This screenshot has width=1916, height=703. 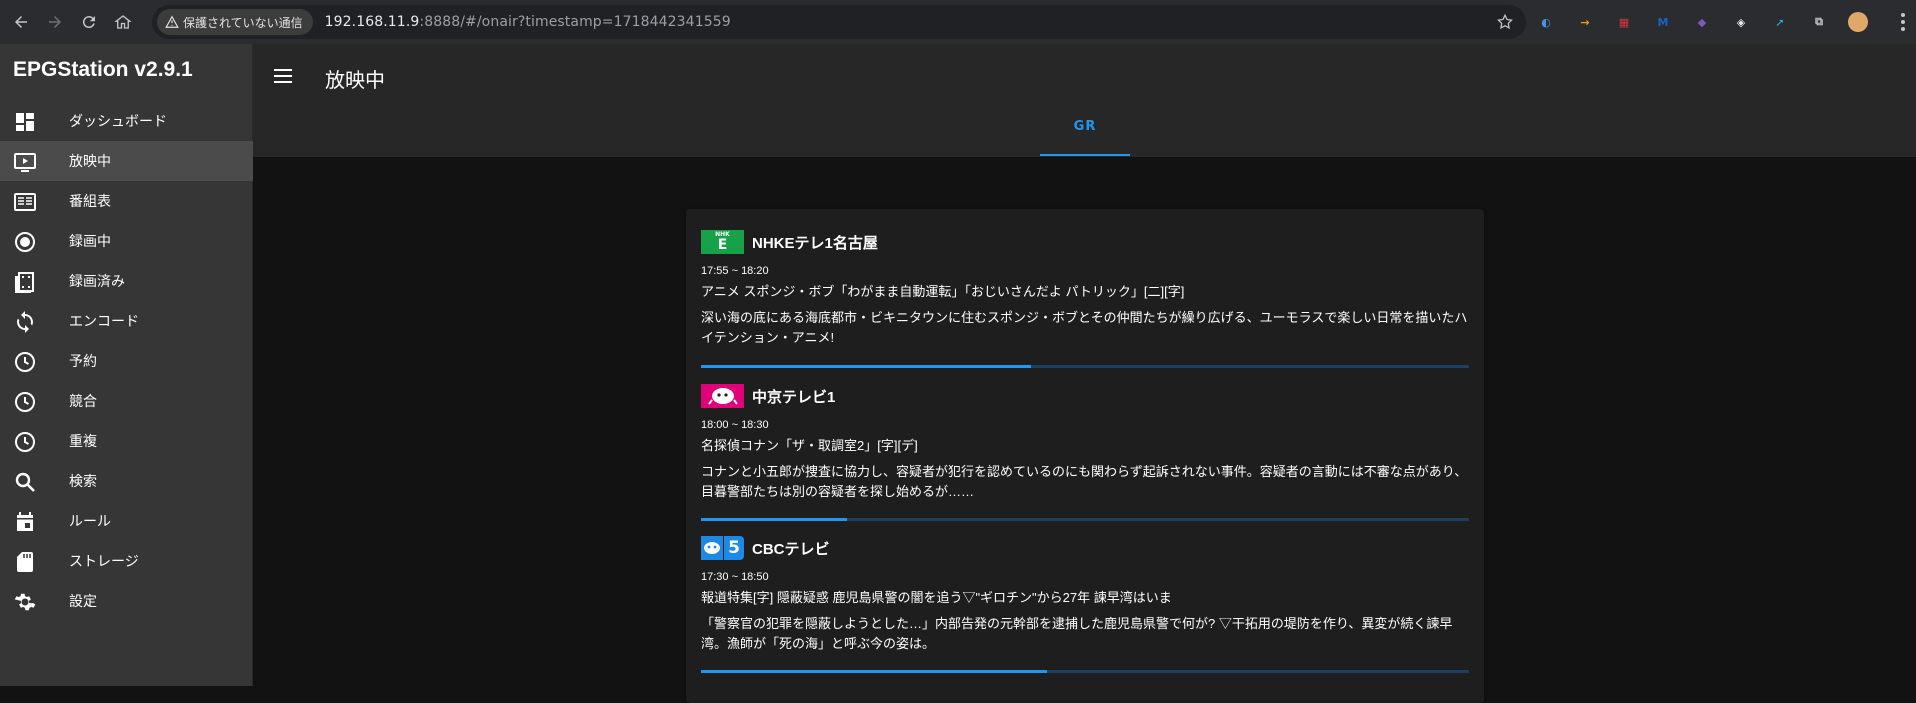 I want to click on sidebar-item-label: ダッシュボード, so click(x=118, y=121).